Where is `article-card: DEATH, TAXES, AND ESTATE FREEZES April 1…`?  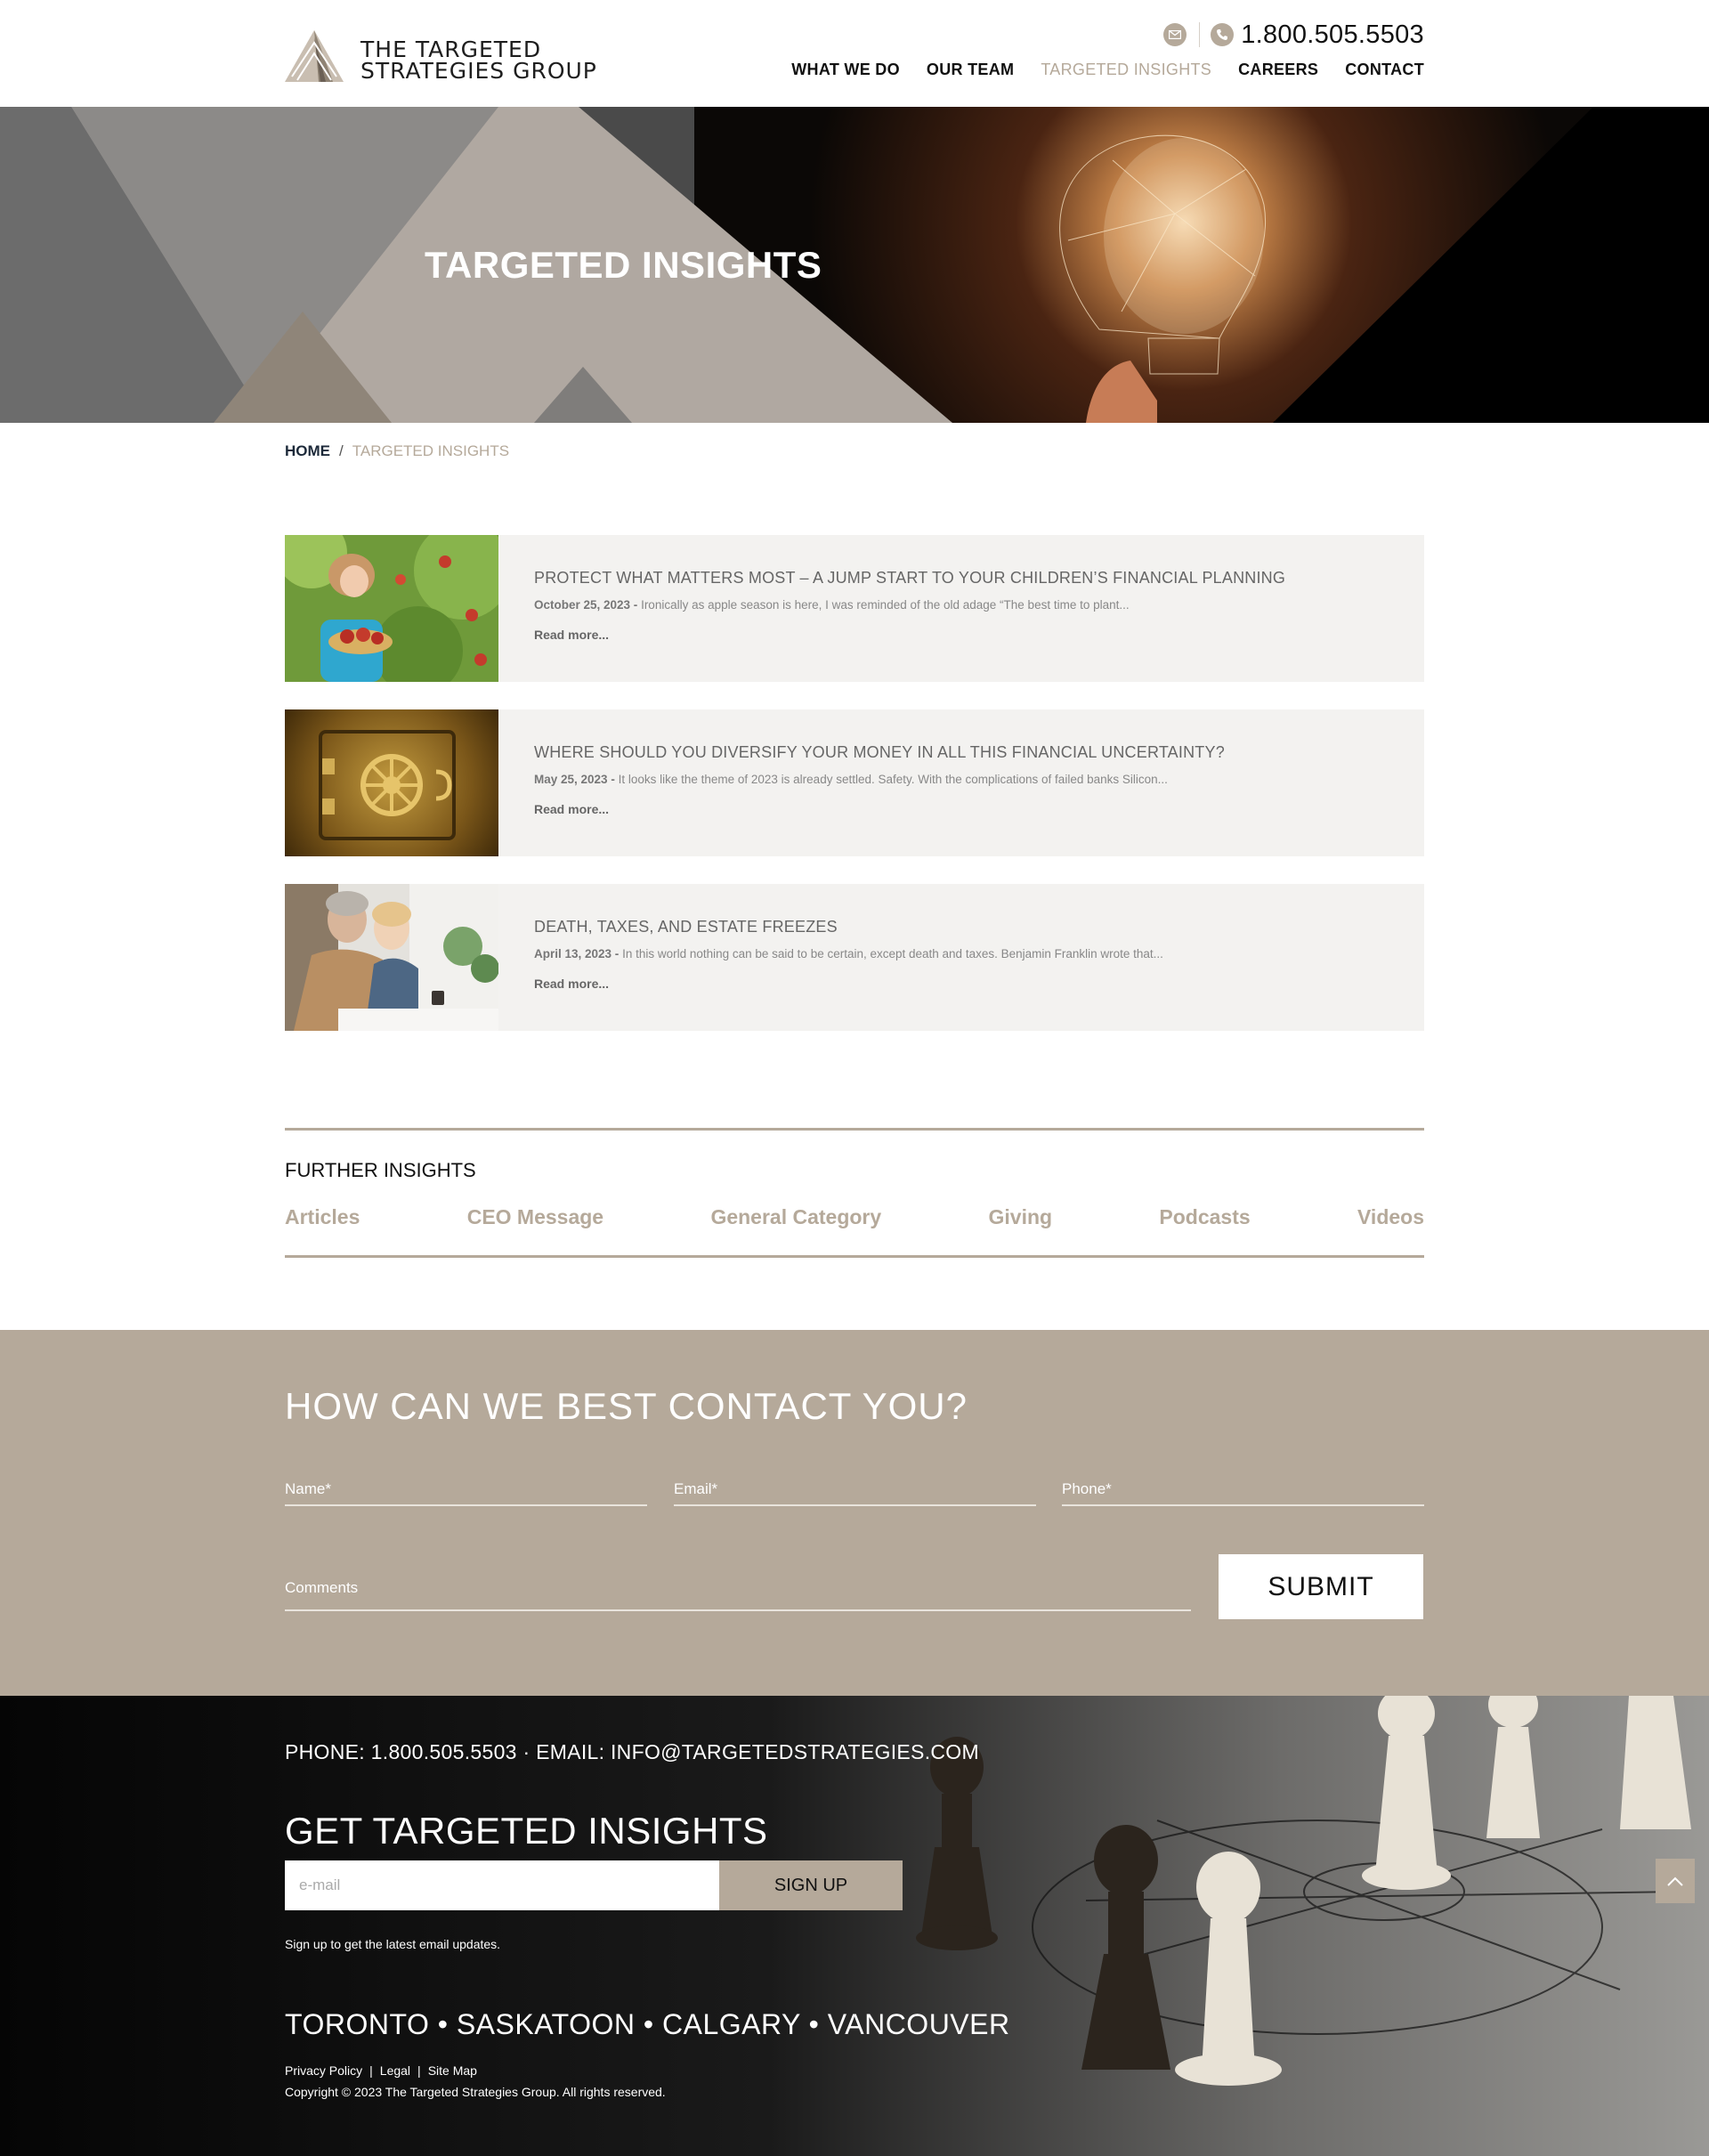
article-card: DEATH, TAXES, AND ESTATE FREEZES April 1… is located at coordinates (854, 957).